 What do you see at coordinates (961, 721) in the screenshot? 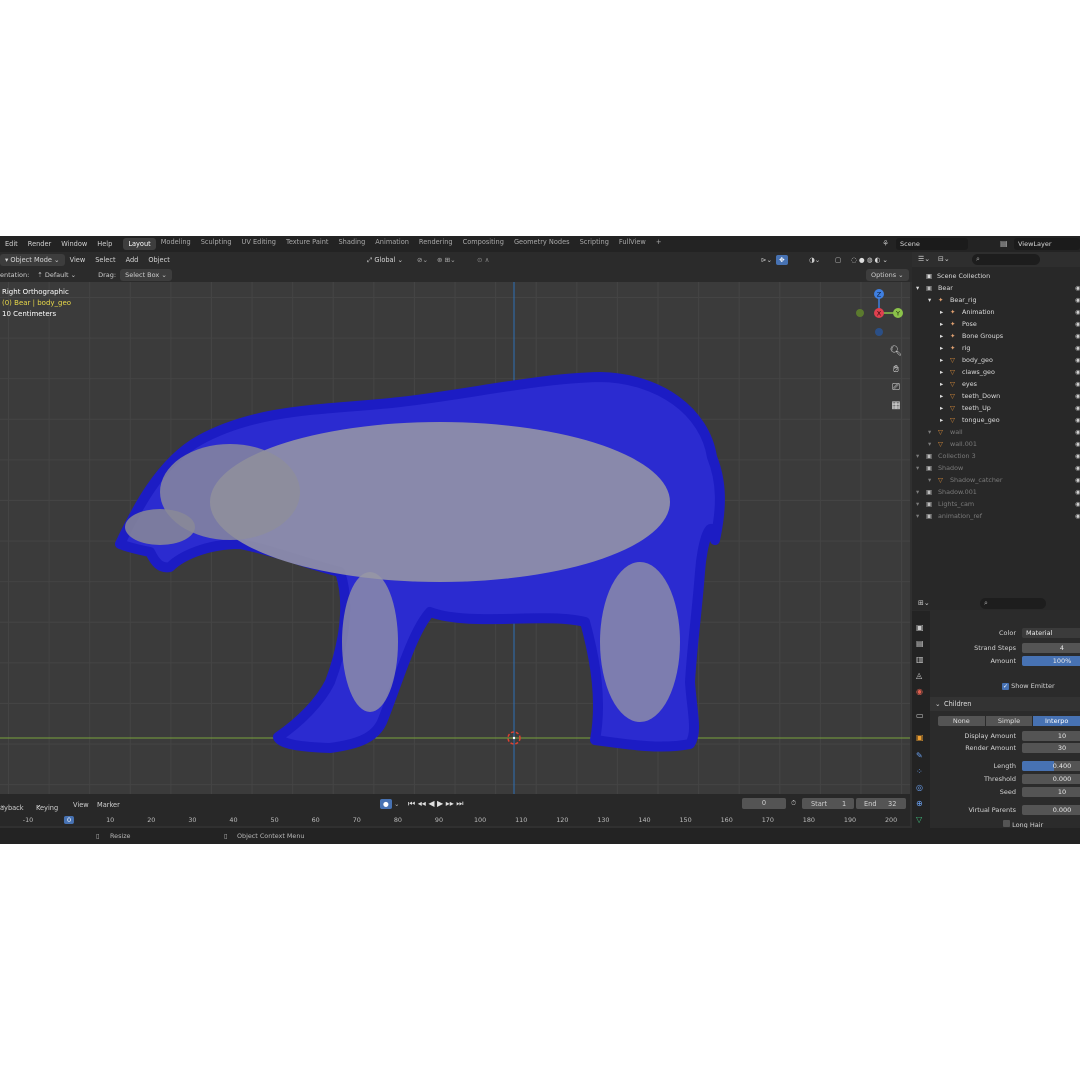
I see `children-mode-none: None` at bounding box center [961, 721].